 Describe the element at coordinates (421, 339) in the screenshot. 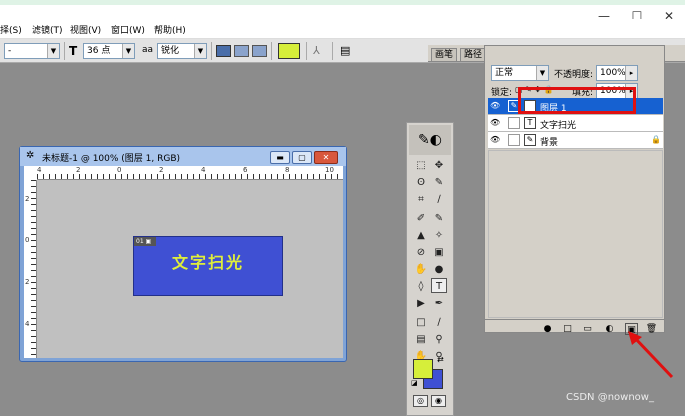

I see `notes-tool: ▤` at that location.